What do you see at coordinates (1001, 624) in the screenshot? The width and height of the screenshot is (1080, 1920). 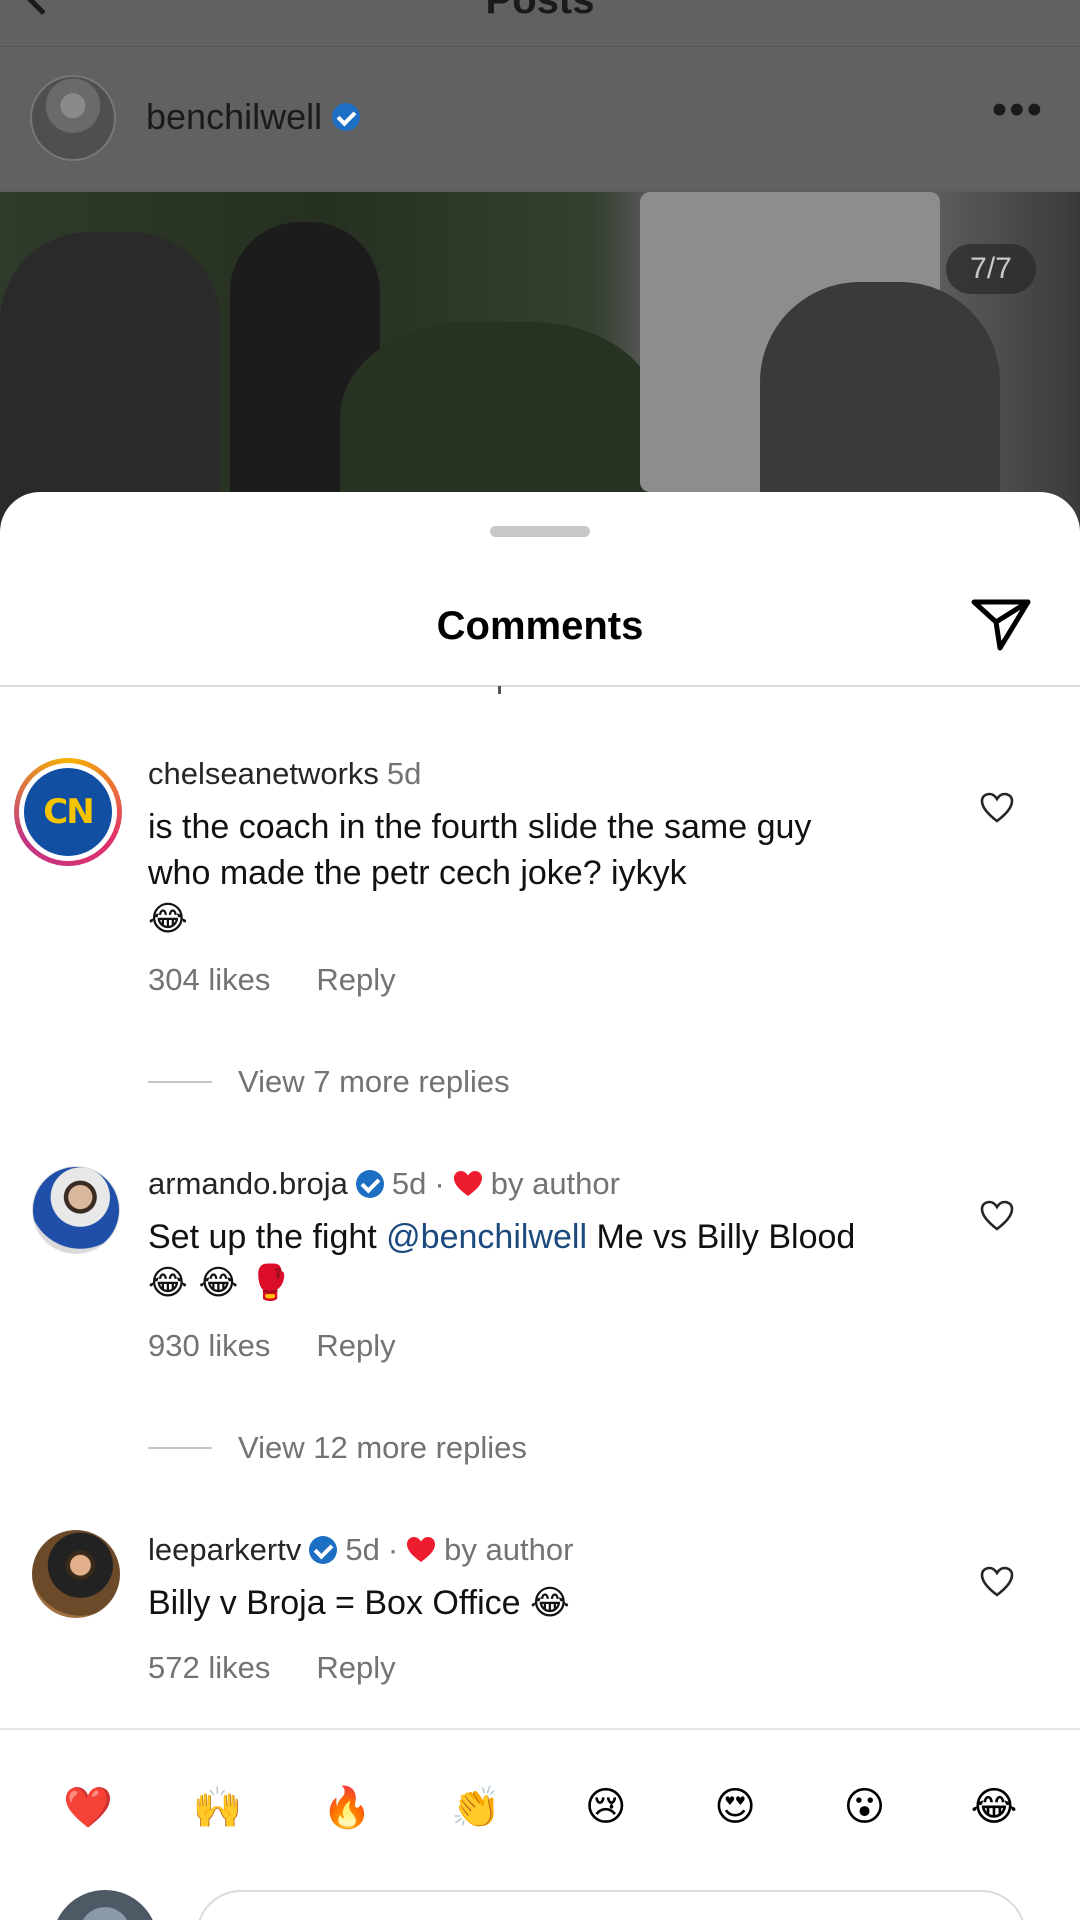 I see `share-icon` at bounding box center [1001, 624].